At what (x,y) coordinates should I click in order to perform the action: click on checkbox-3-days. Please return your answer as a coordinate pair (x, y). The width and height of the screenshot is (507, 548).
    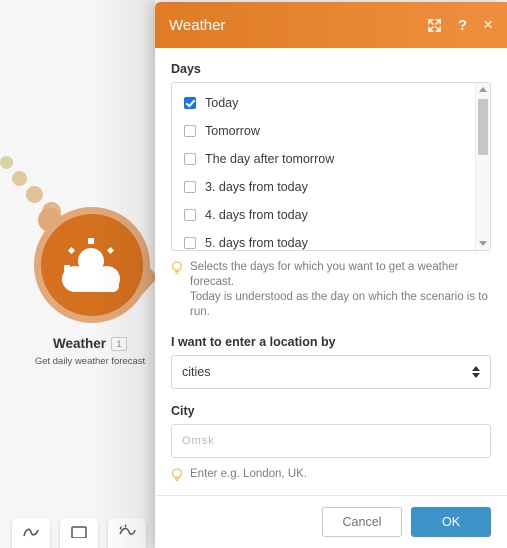
    Looking at the image, I should click on (190, 187).